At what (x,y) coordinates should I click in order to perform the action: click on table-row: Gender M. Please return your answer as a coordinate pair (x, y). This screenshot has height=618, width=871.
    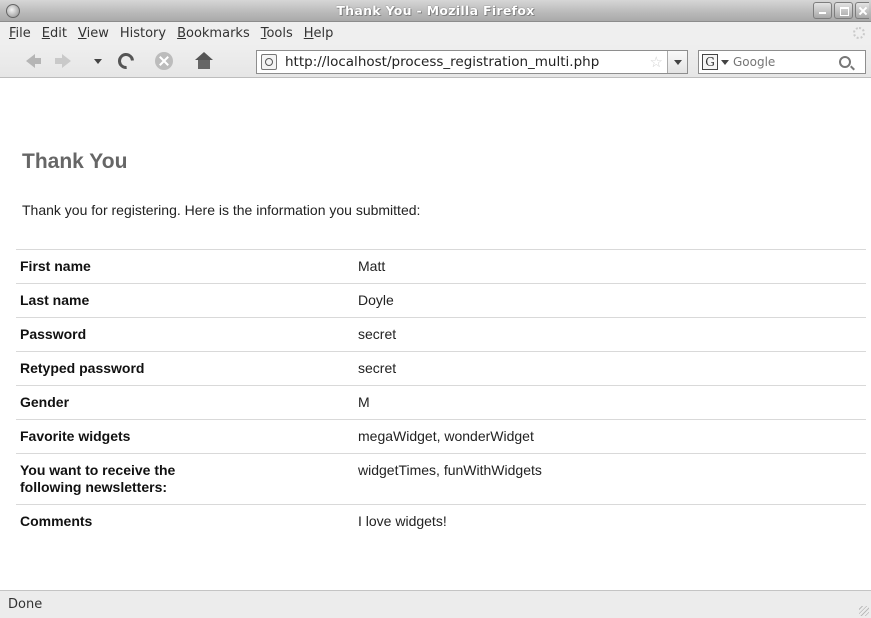
    Looking at the image, I should click on (441, 402).